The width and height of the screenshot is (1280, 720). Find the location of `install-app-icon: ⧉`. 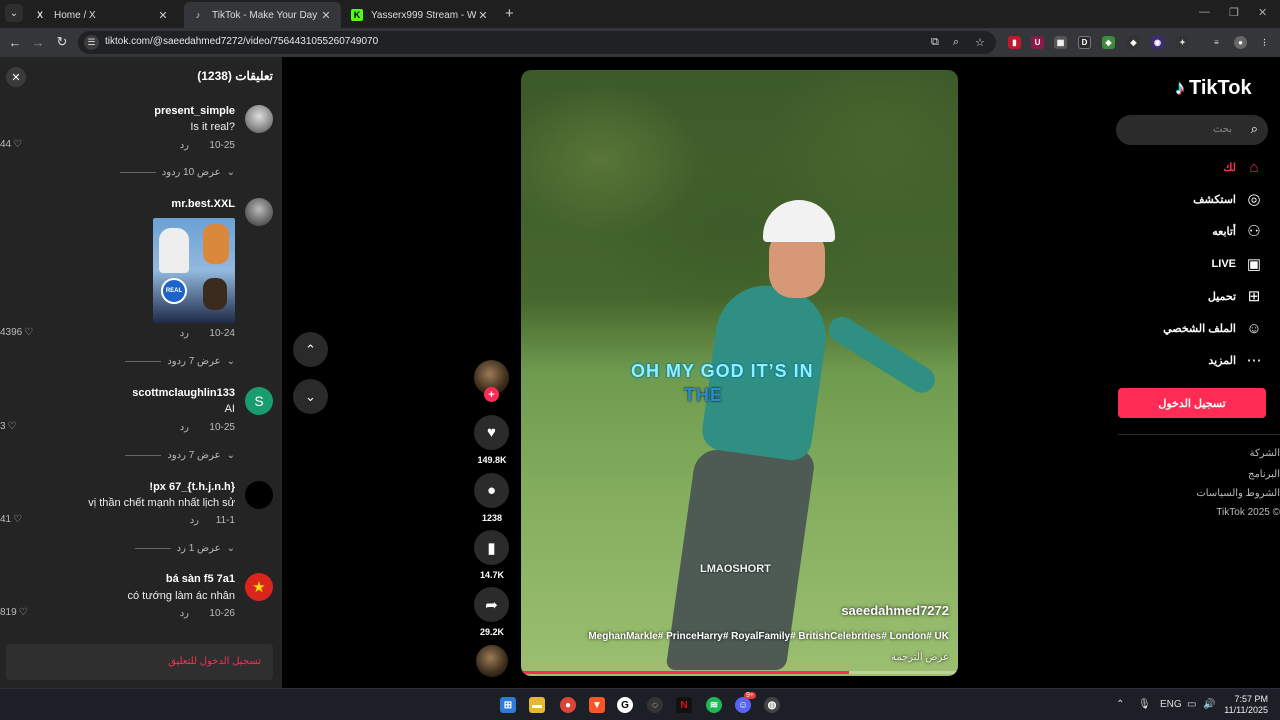

install-app-icon: ⧉ is located at coordinates (935, 42).